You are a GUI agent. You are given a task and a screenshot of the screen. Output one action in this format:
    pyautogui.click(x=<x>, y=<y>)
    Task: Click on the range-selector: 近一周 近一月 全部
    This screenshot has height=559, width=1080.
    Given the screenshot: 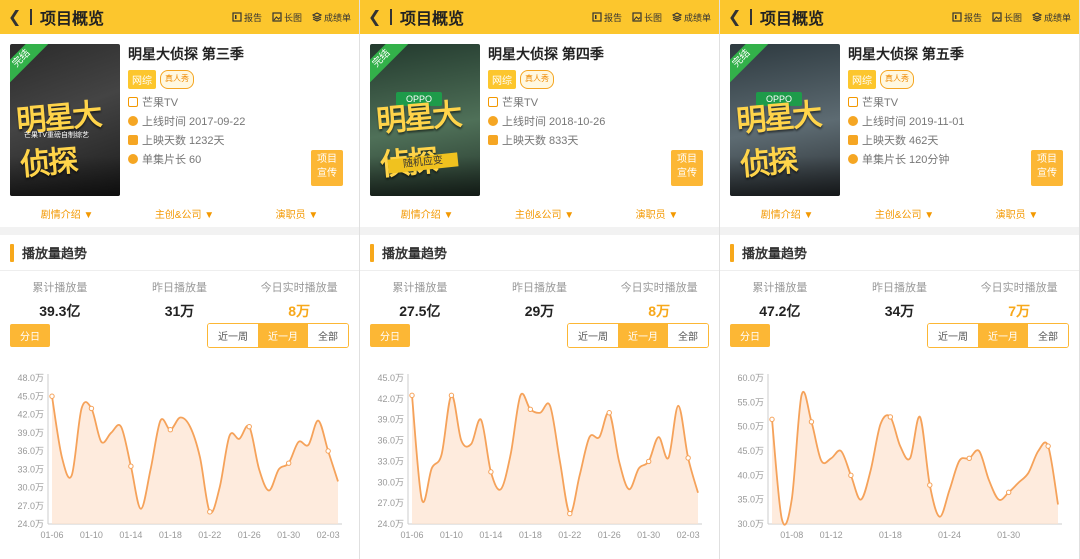 What is the action you would take?
    pyautogui.click(x=998, y=335)
    